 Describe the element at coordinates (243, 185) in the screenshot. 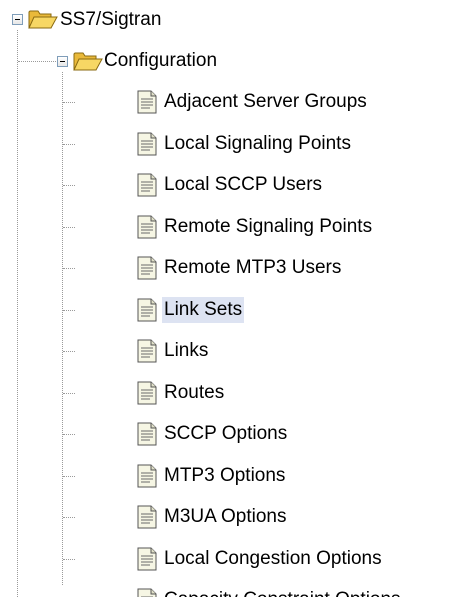

I see `tree-item-local-sccp-users: Local SCCP Users` at that location.